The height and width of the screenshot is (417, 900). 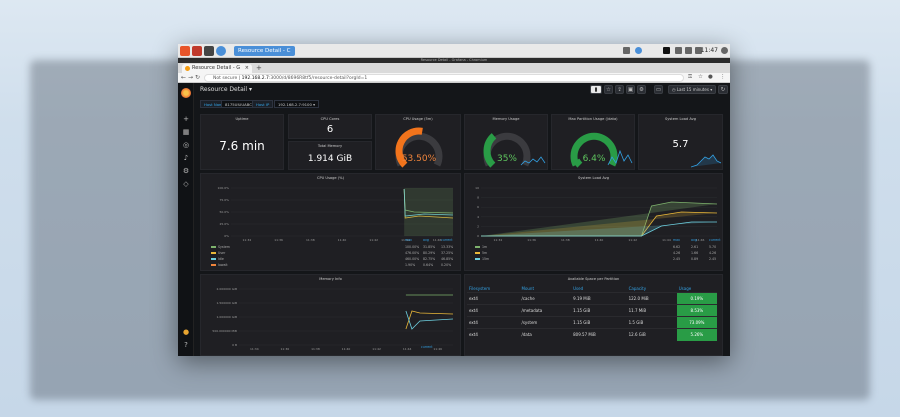 What do you see at coordinates (692, 89) in the screenshot?
I see `time-range-picker: ◷ Last 15 minutes ▾` at bounding box center [692, 89].